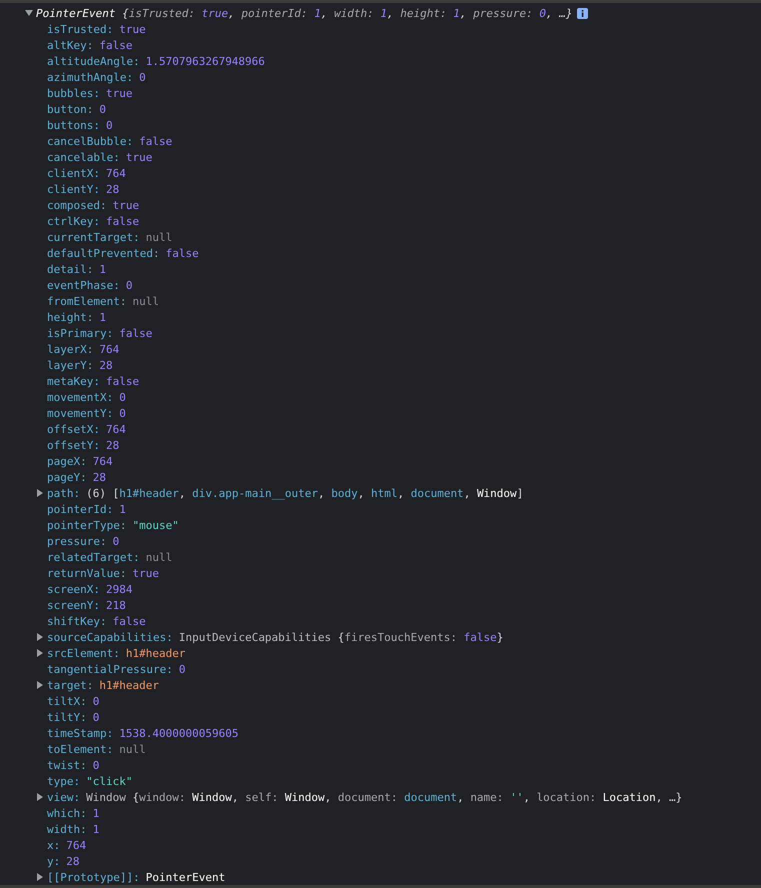 The width and height of the screenshot is (761, 888). What do you see at coordinates (70, 365) in the screenshot?
I see `property-name: layerY:` at bounding box center [70, 365].